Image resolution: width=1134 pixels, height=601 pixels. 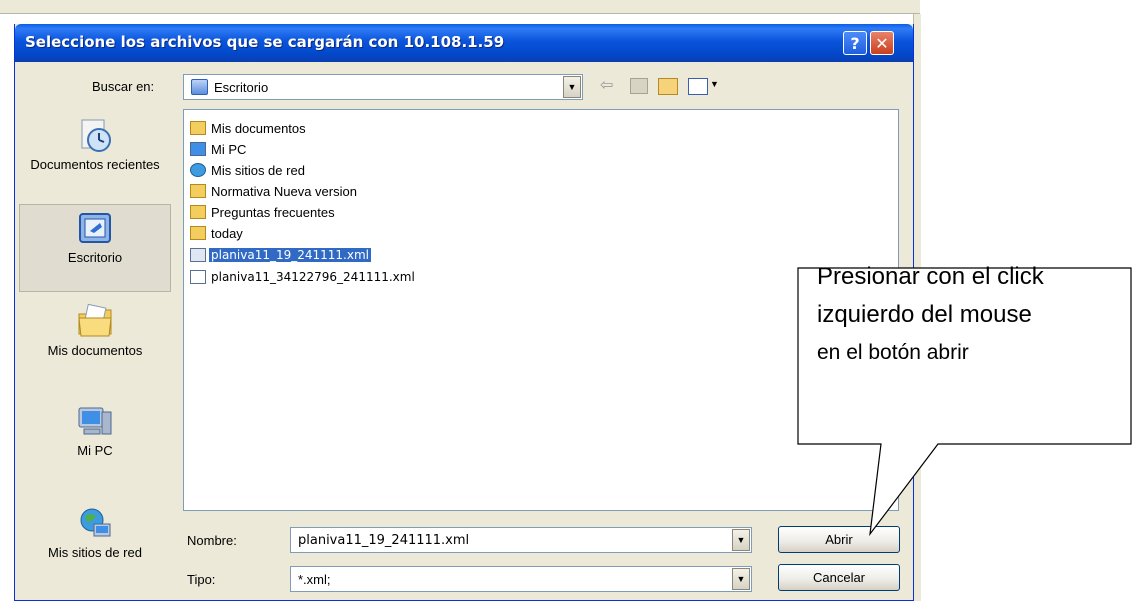 What do you see at coordinates (930, 276) in the screenshot?
I see `callout-line: Presionar con el click` at bounding box center [930, 276].